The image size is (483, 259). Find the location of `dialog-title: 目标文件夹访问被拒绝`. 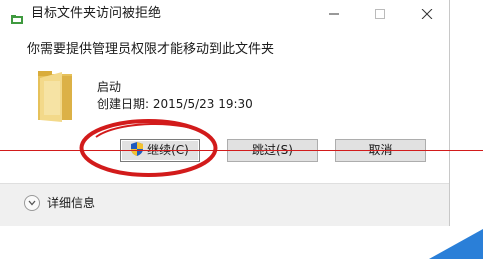

dialog-title: 目标文件夹访问被拒绝 is located at coordinates (96, 13).